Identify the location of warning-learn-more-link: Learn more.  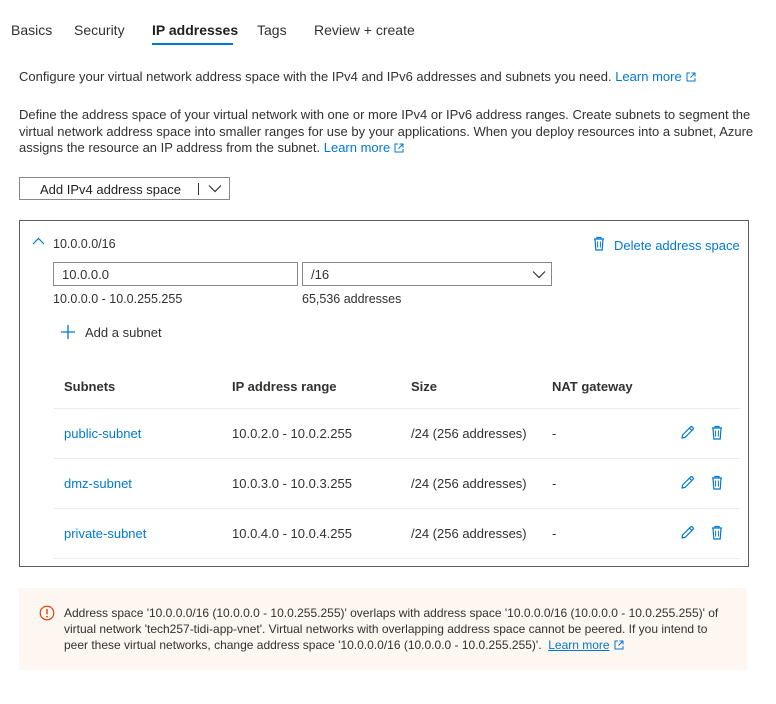
(586, 645).